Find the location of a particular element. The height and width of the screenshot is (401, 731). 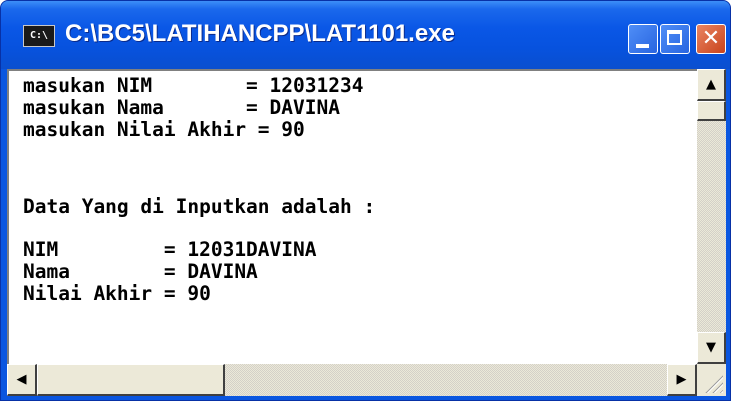

scroll-up-button: ▲ is located at coordinates (711, 85).